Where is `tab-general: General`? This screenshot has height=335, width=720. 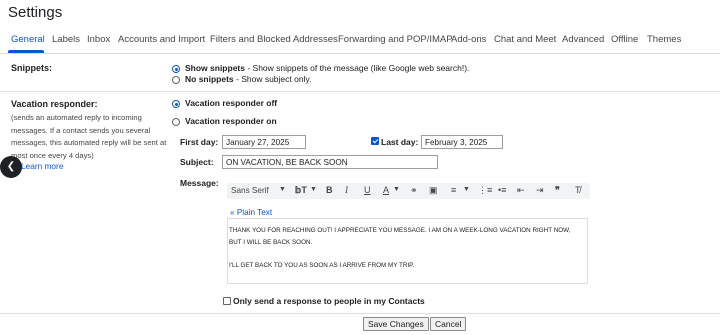 tab-general: General is located at coordinates (28, 39).